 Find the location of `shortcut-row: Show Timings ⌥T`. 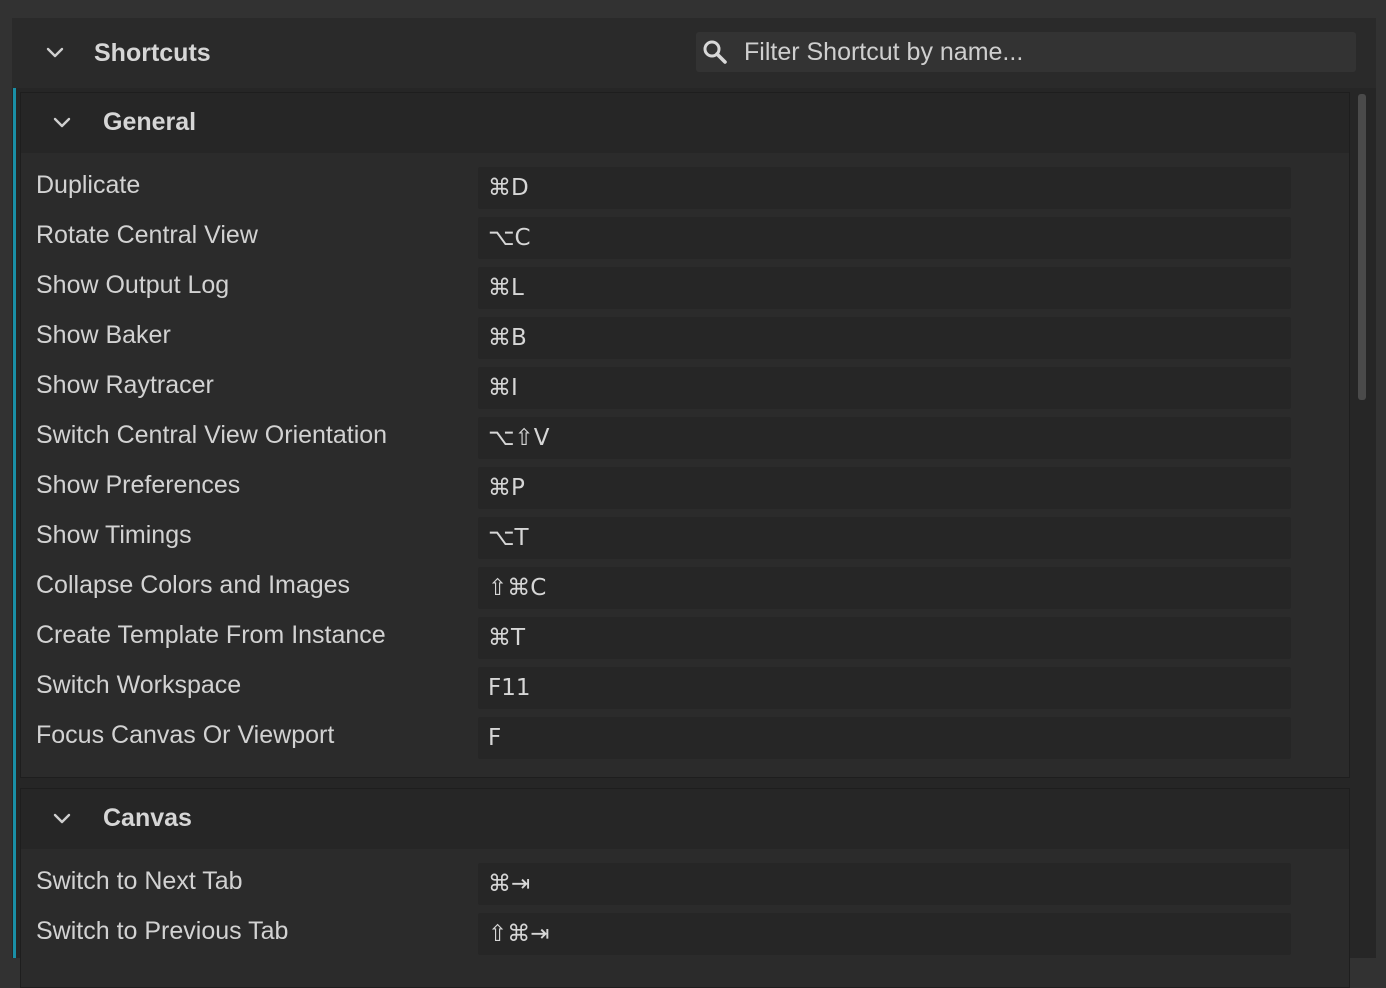

shortcut-row: Show Timings ⌥T is located at coordinates (685, 538).